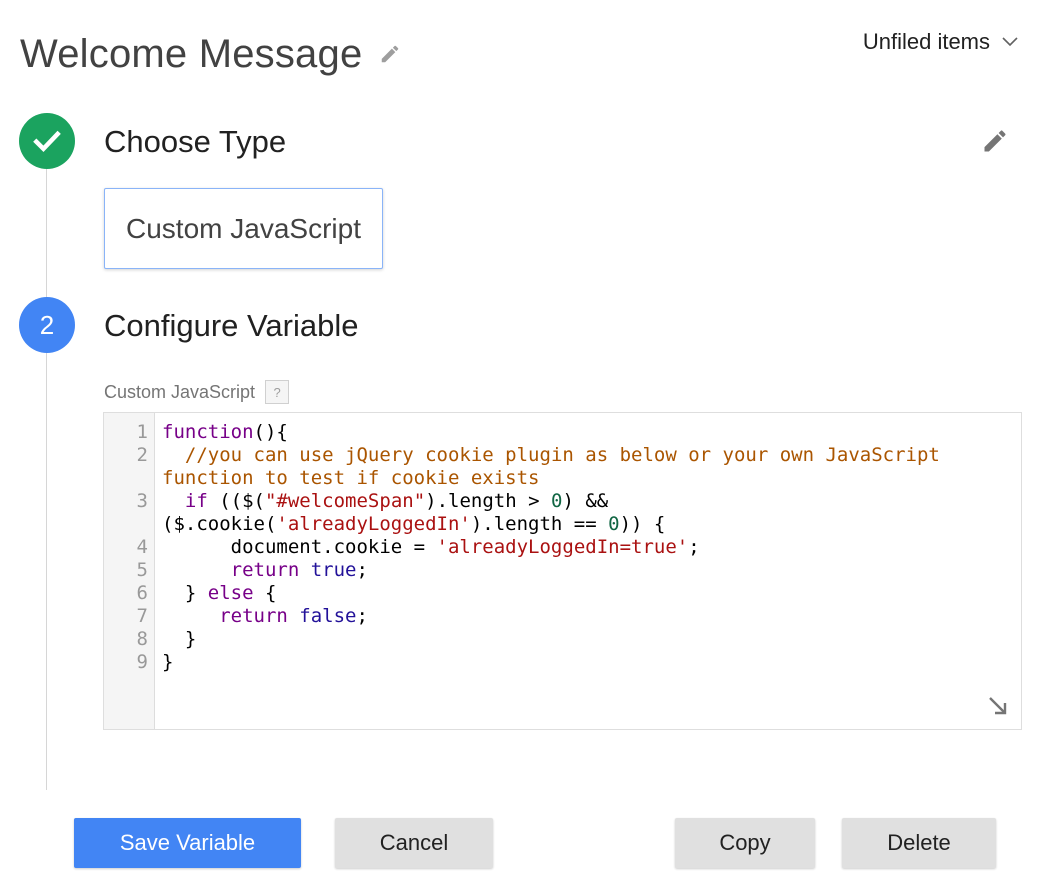 The width and height of the screenshot is (1040, 894). I want to click on chevron-down-icon, so click(1010, 42).